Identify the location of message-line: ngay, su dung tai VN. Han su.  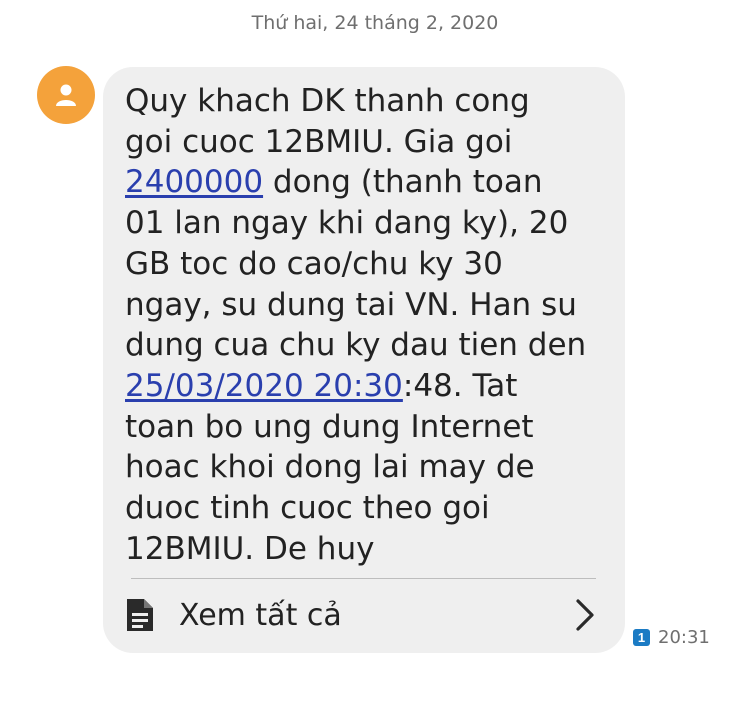
(351, 304).